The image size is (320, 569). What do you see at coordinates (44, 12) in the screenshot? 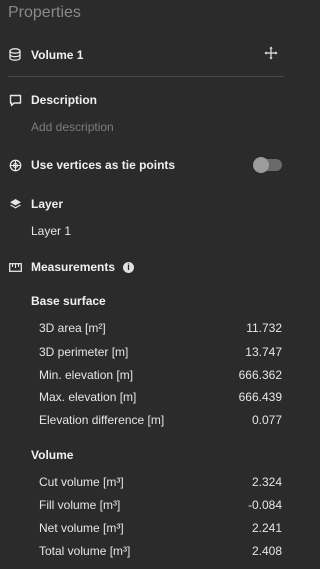
I see `panel-title: Properties` at bounding box center [44, 12].